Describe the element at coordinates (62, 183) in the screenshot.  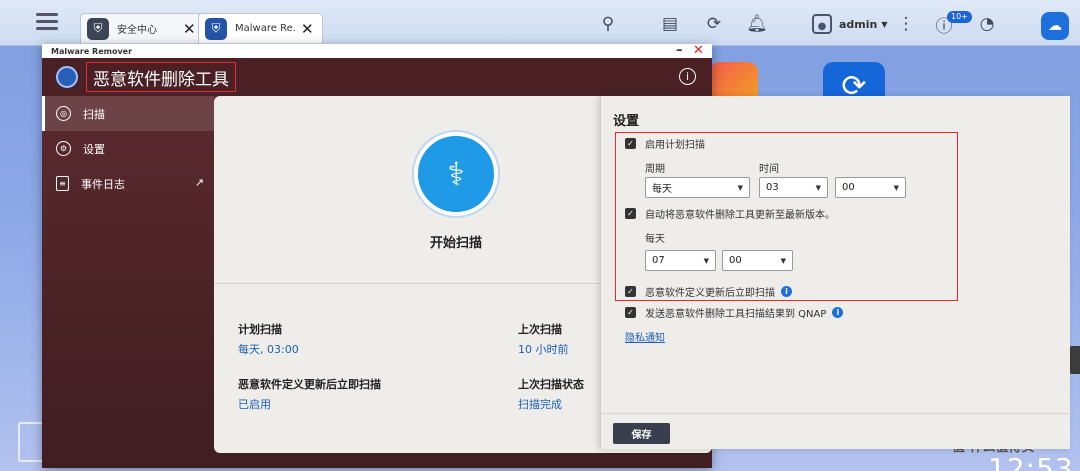
I see `document-icon: ≡` at that location.